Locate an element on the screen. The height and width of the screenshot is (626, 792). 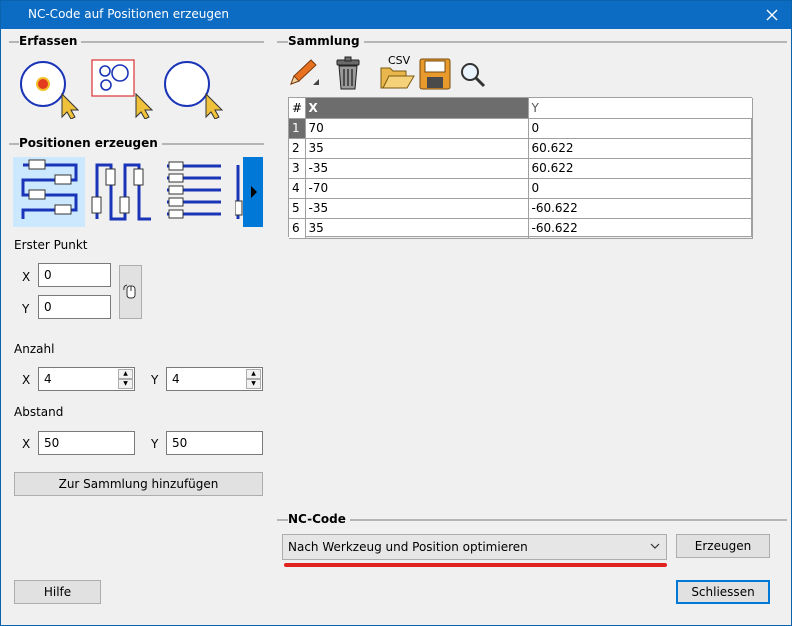
grid-header-index: # is located at coordinates (297, 108).